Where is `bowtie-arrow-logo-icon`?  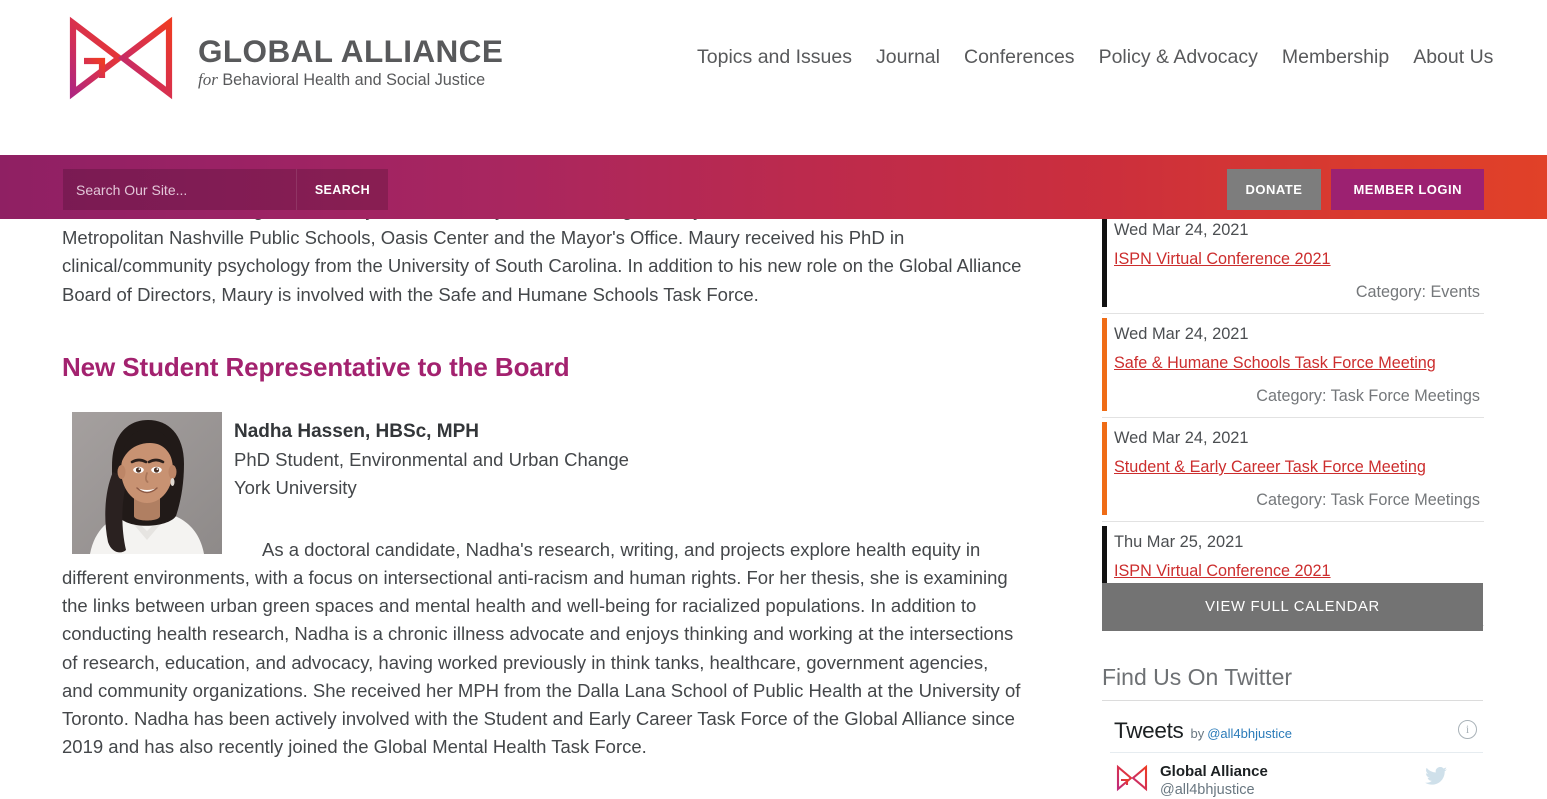 bowtie-arrow-logo-icon is located at coordinates (121, 58).